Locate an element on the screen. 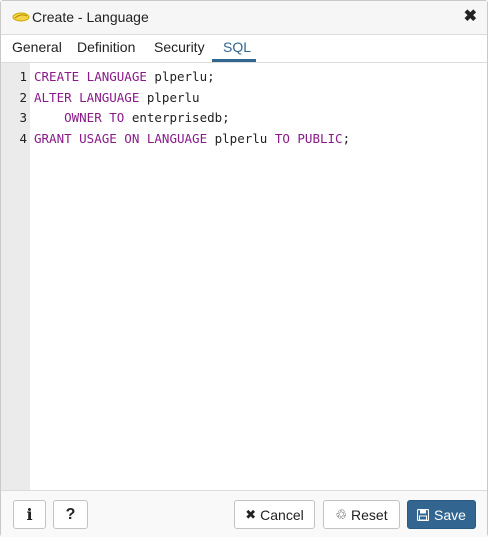  reset-button: ♲ Reset is located at coordinates (361, 514).